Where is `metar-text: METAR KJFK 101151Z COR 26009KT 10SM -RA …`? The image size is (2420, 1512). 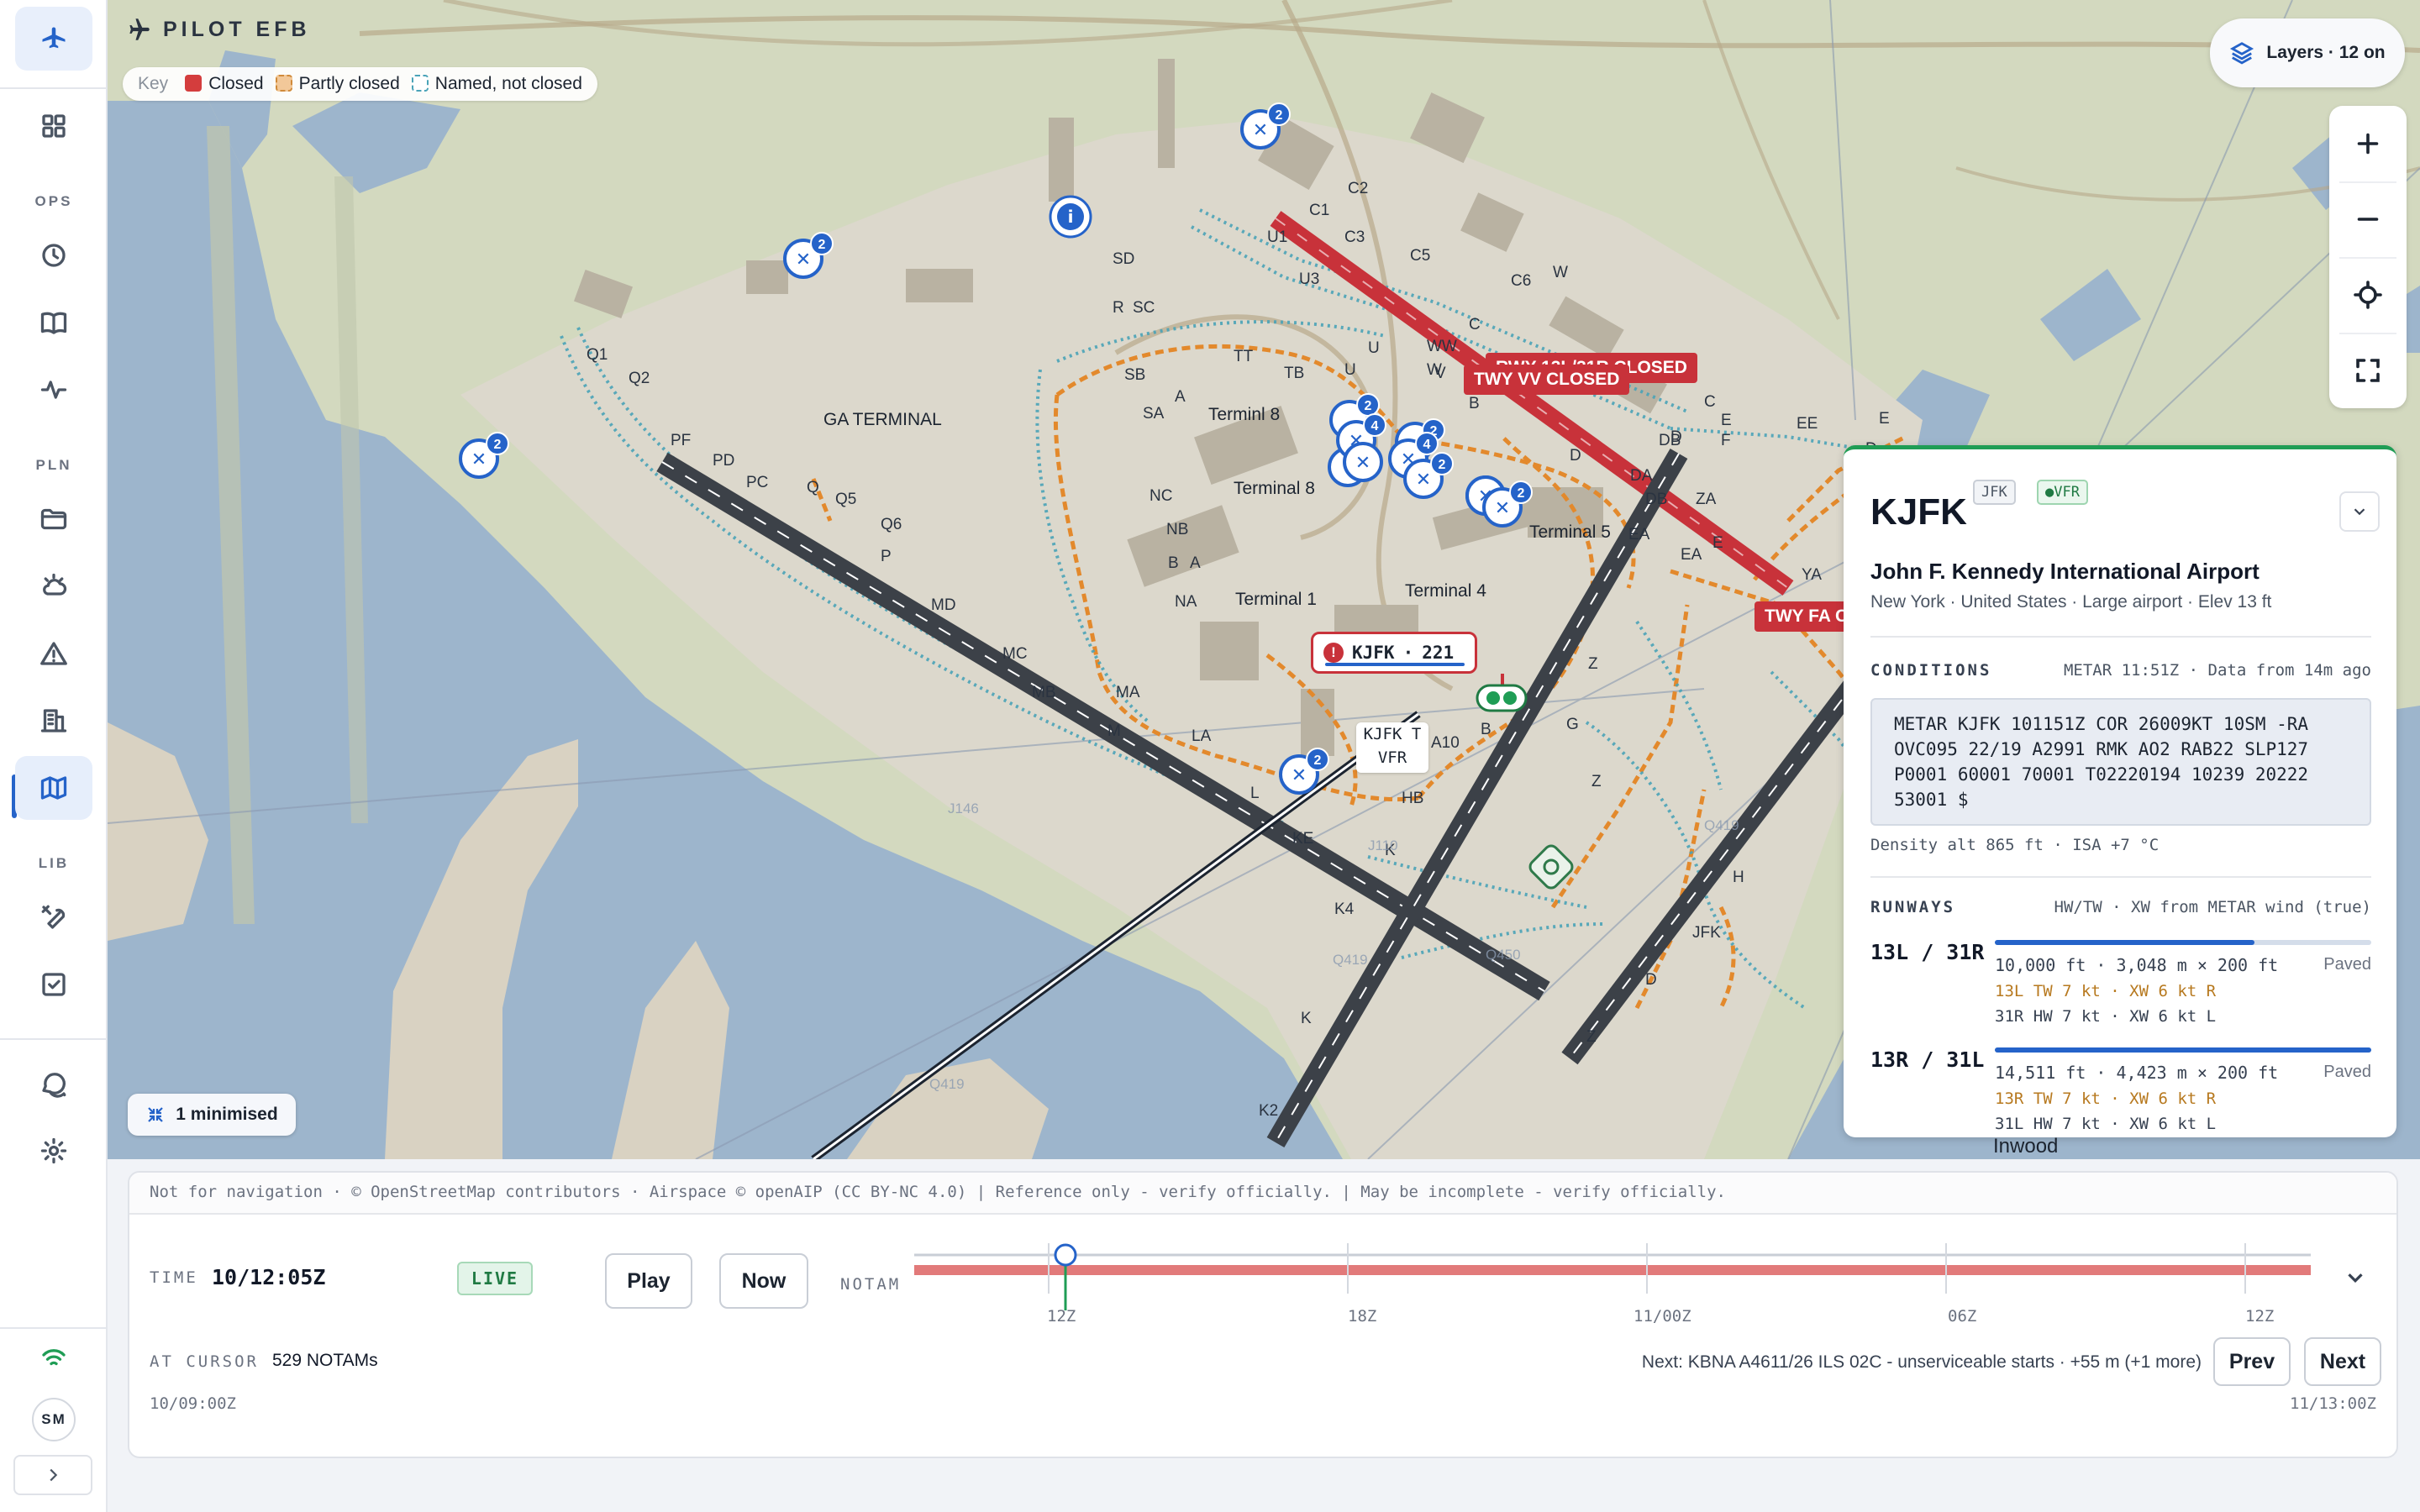 metar-text: METAR KJFK 101151Z COR 26009KT 10SM -RA … is located at coordinates (2120, 762).